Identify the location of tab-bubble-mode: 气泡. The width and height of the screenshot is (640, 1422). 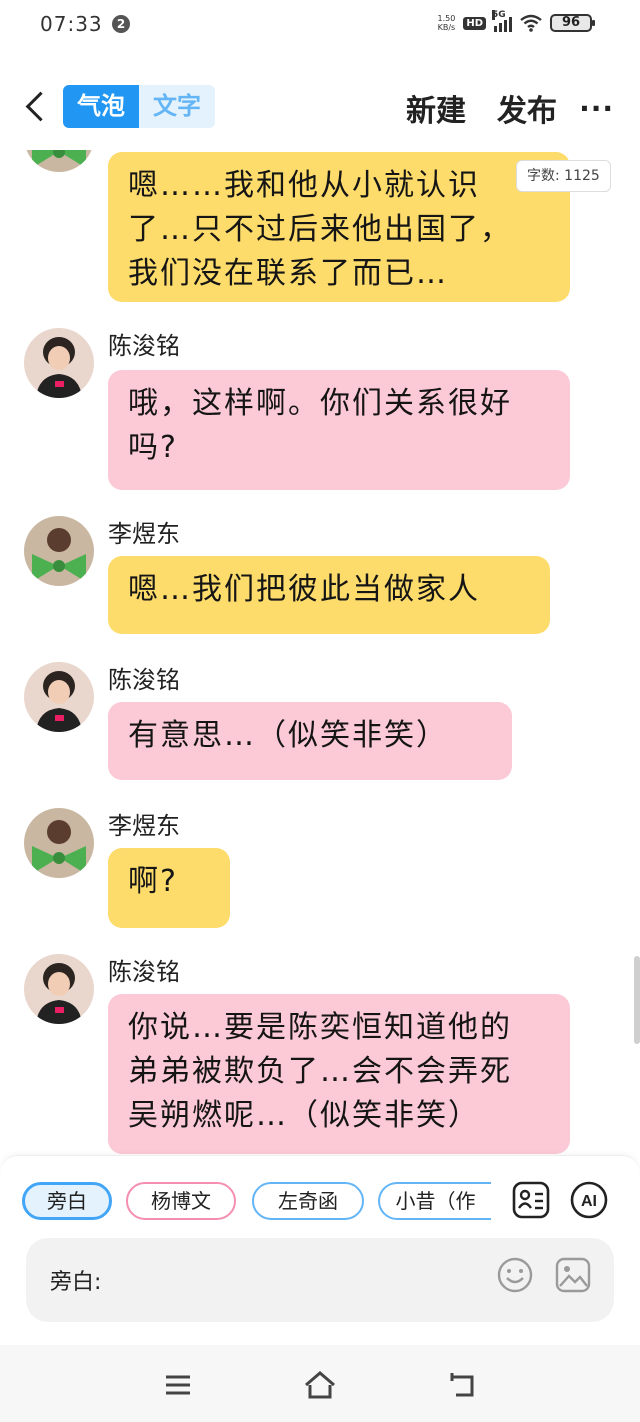
(101, 106).